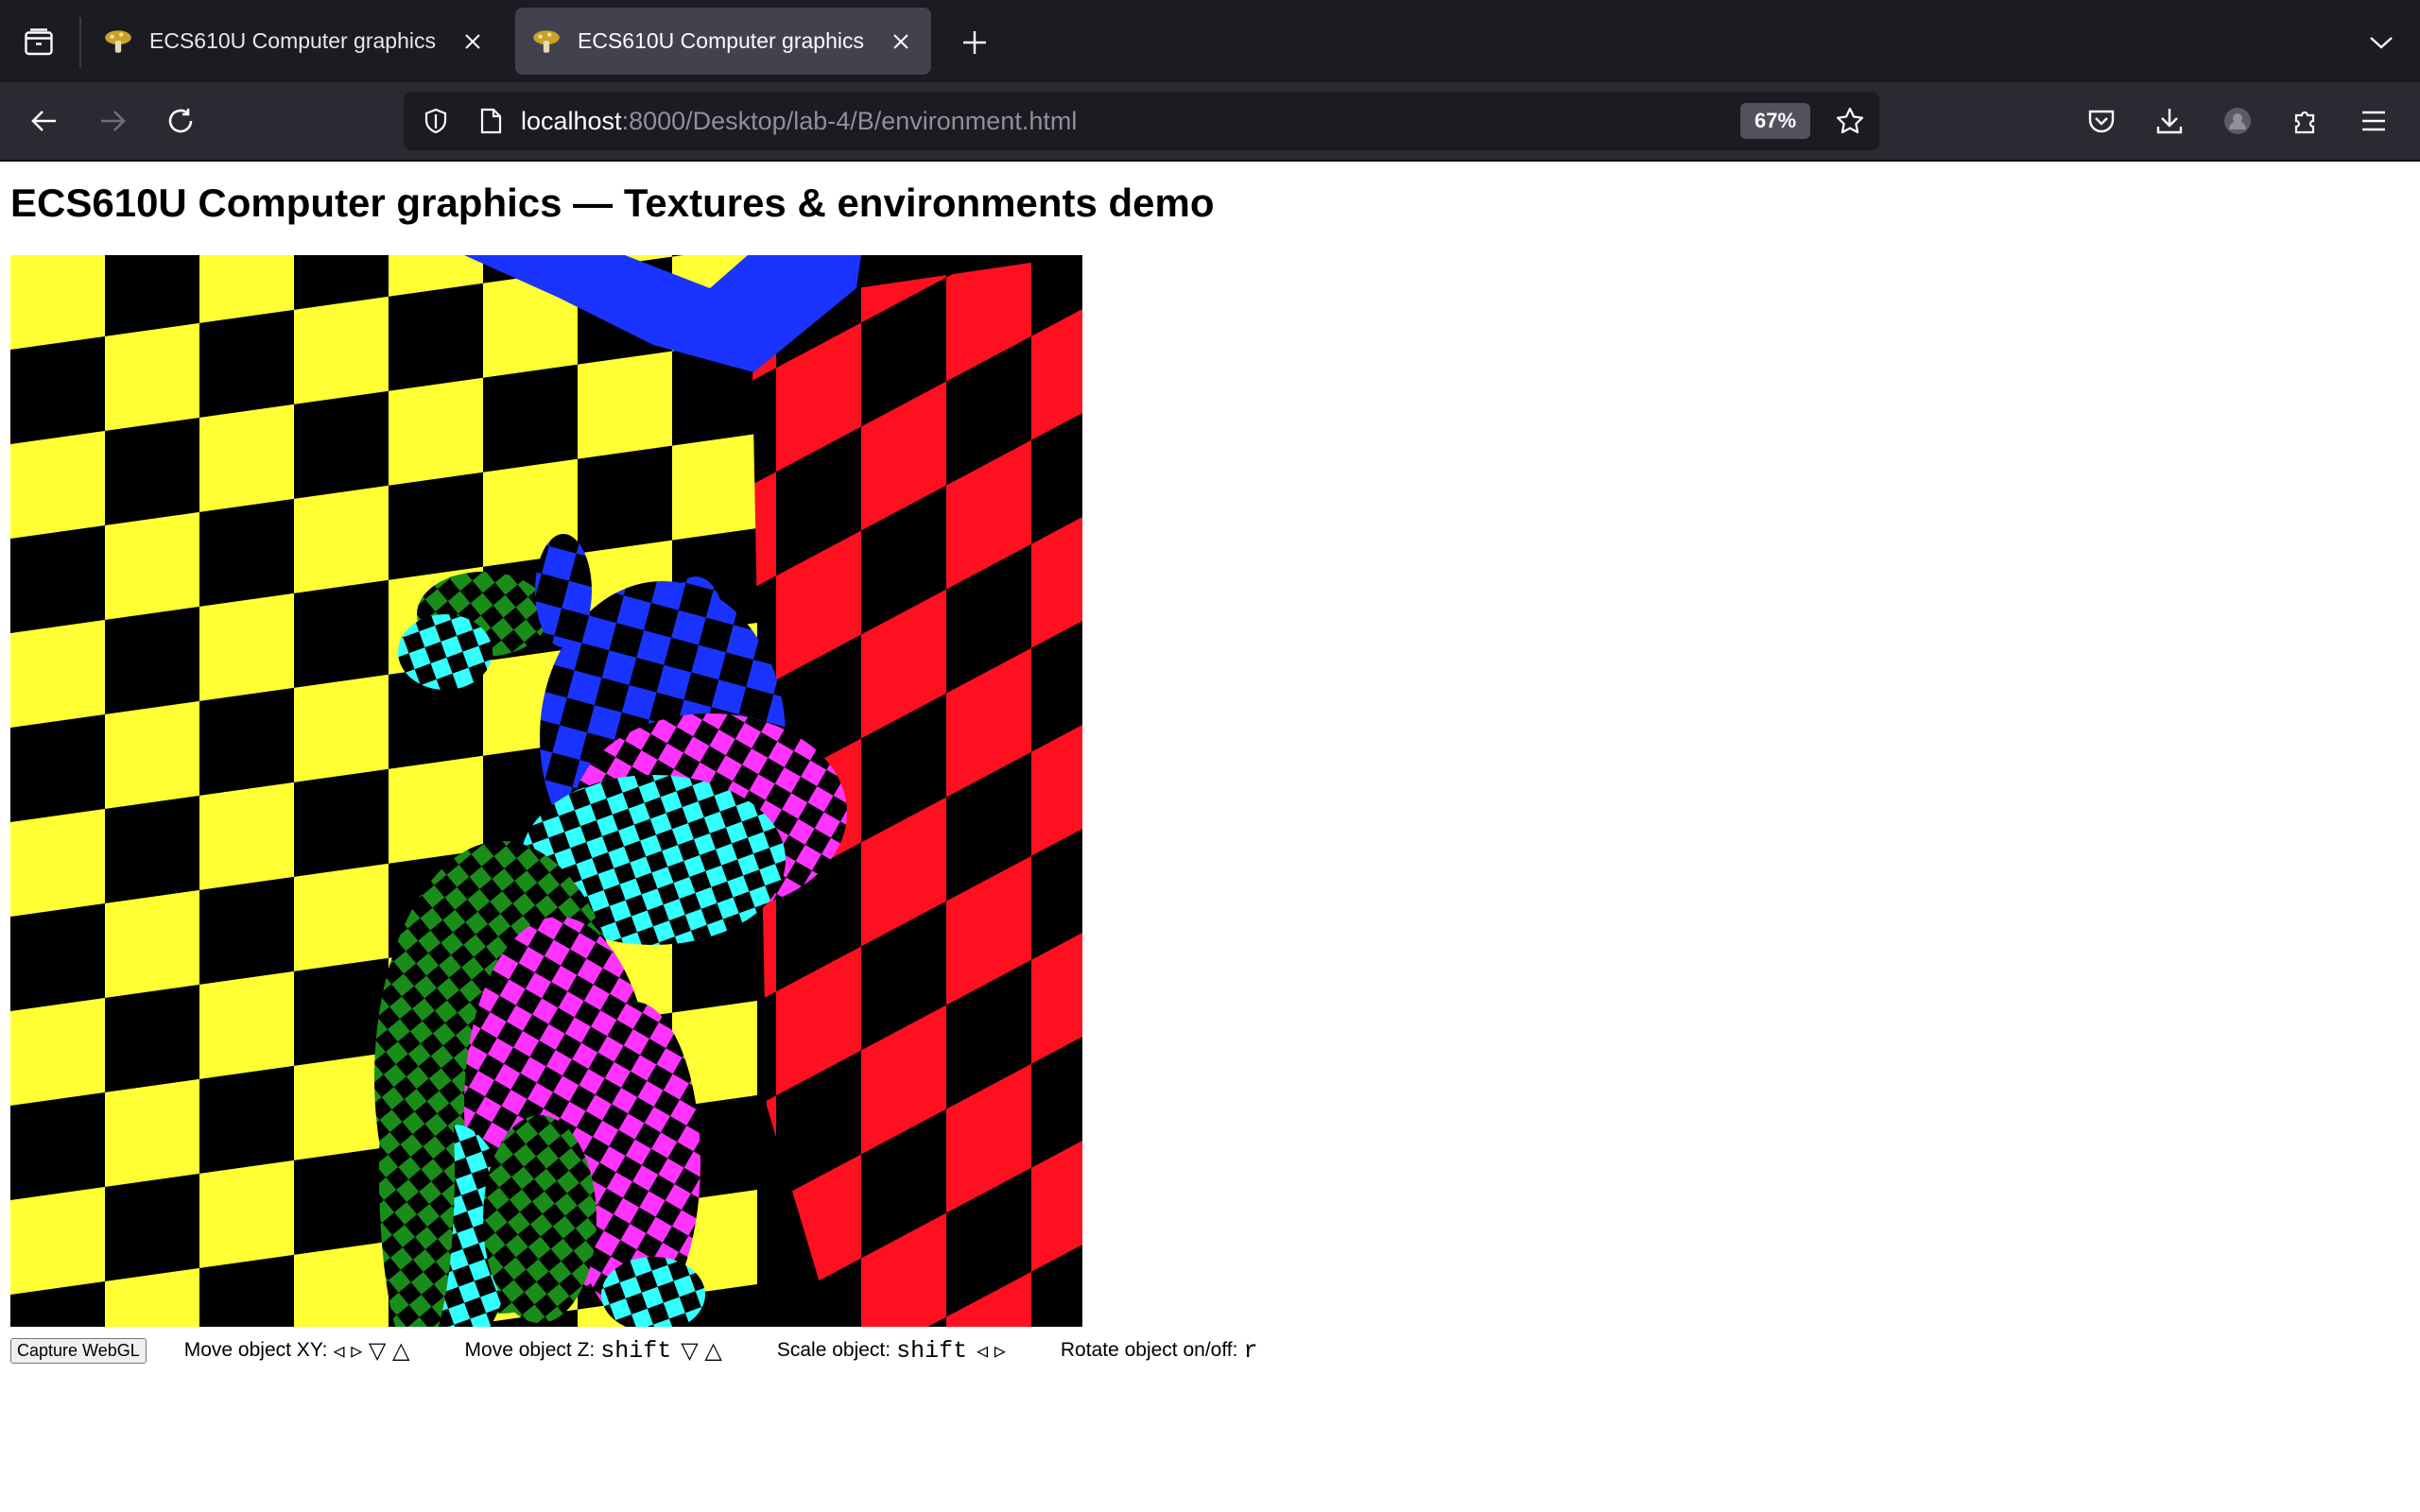 The height and width of the screenshot is (1512, 2420). I want to click on forward-arrow-icon, so click(112, 121).